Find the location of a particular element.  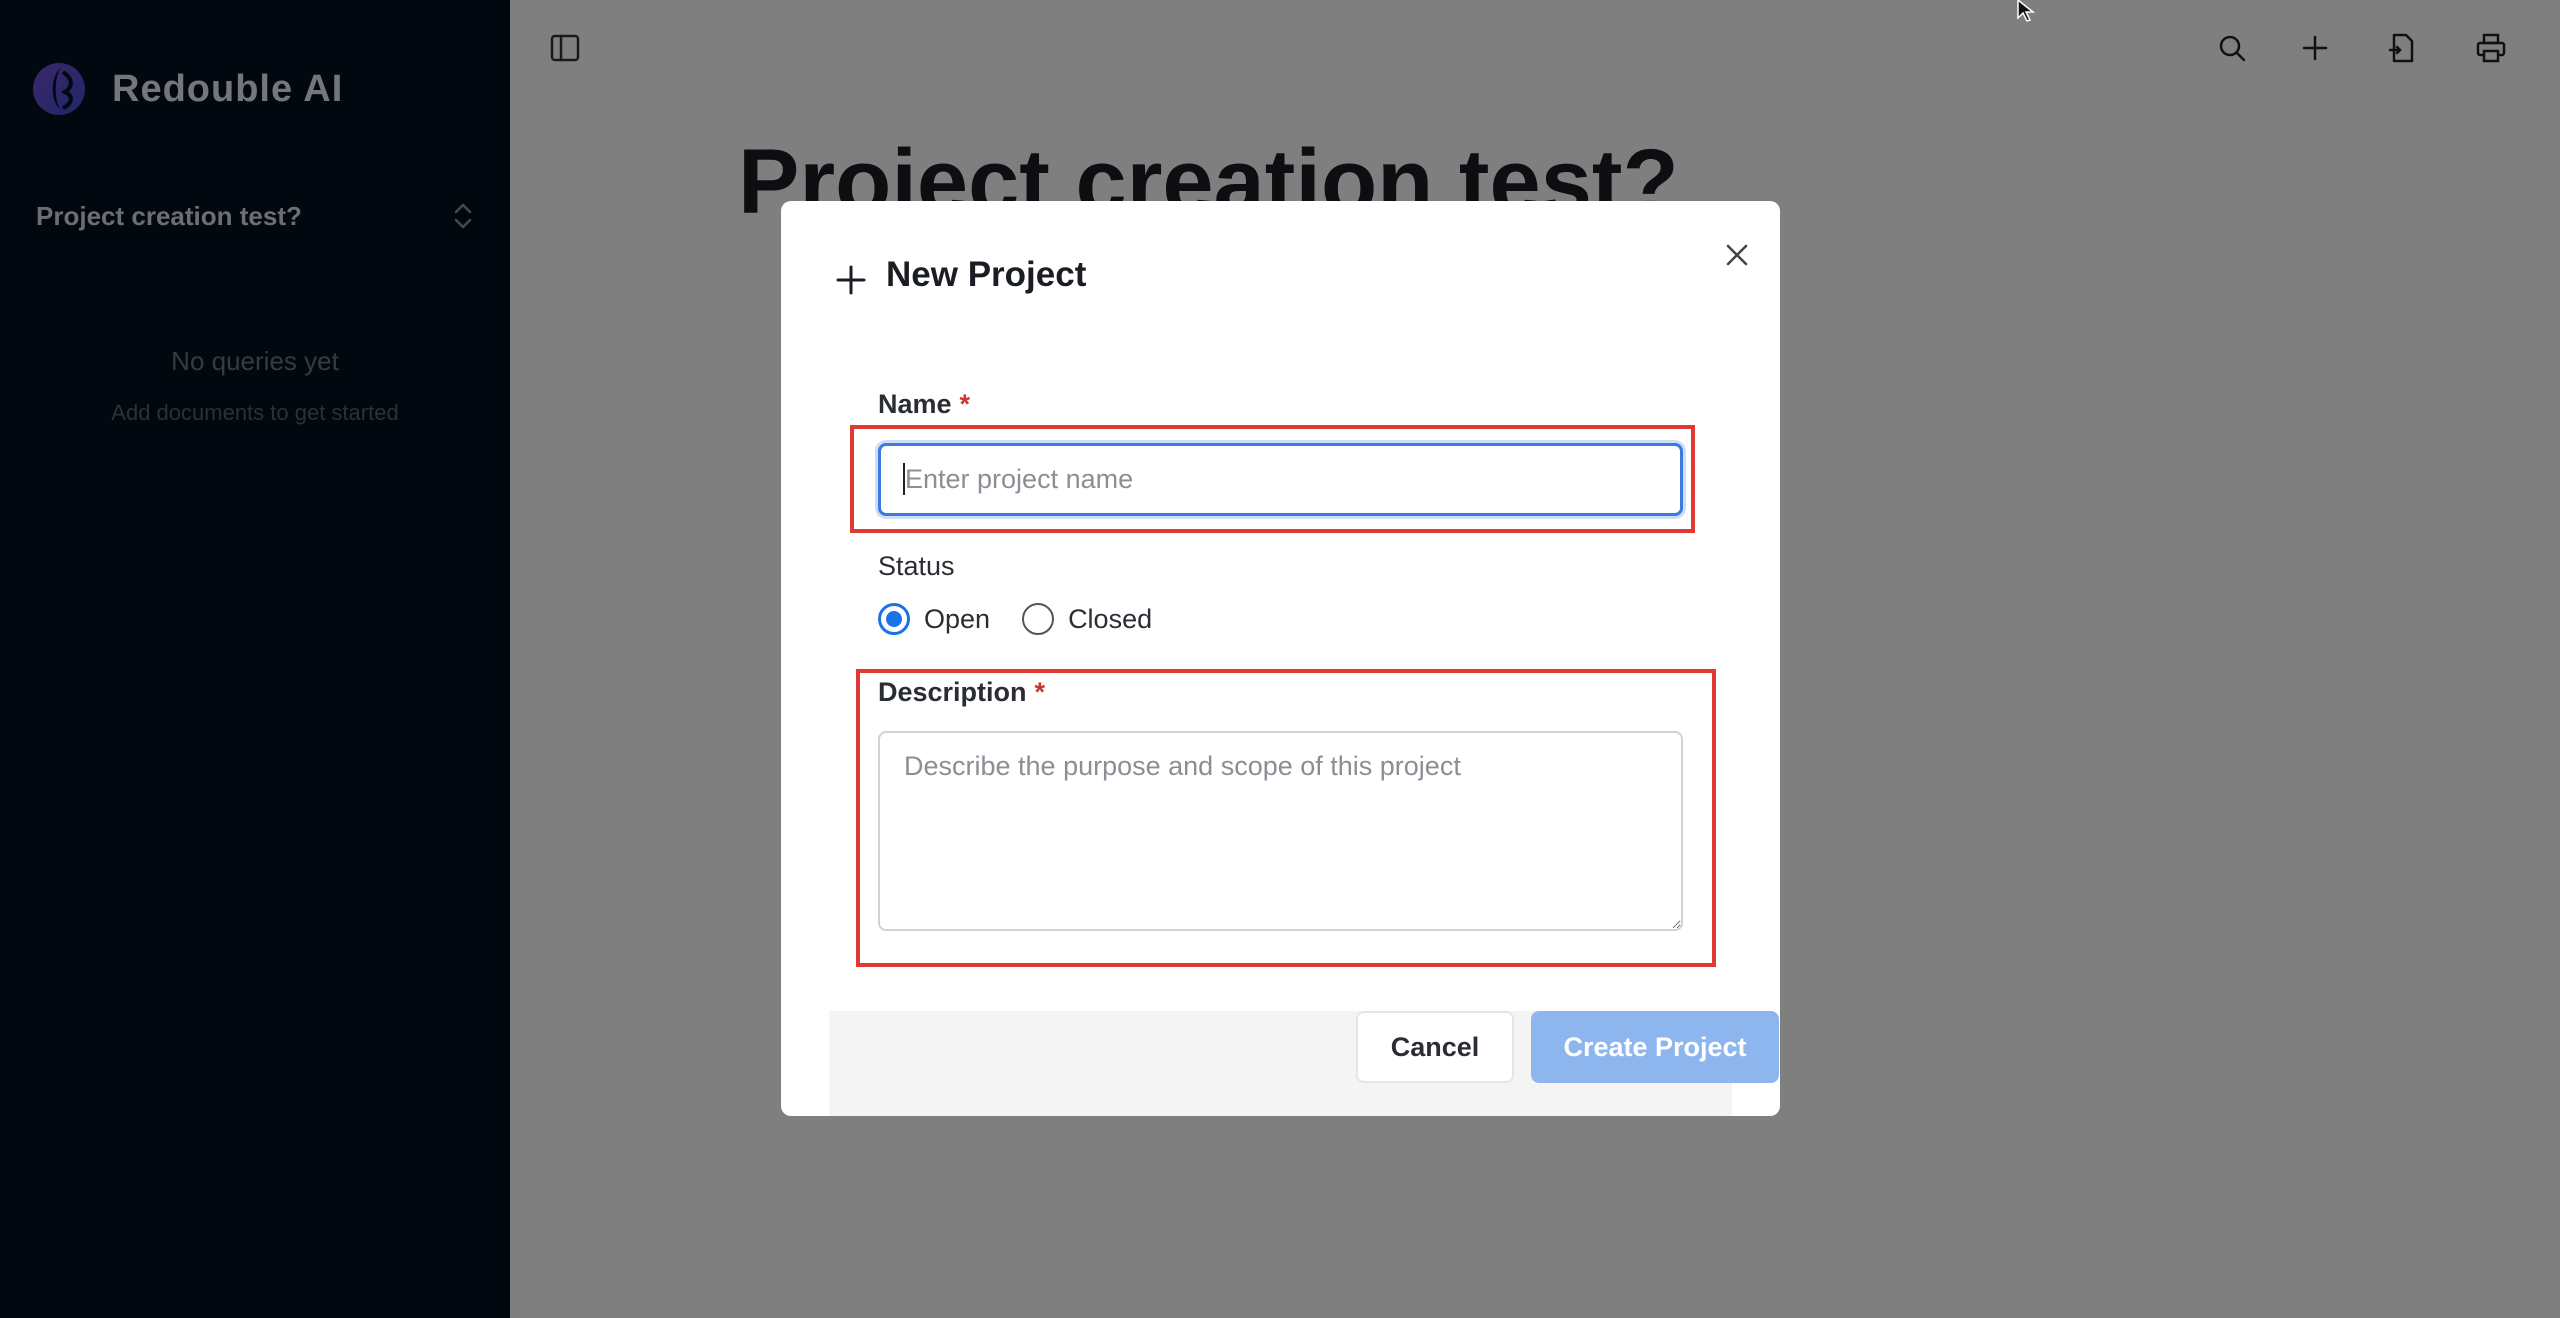

project-name-input is located at coordinates (1280, 479).